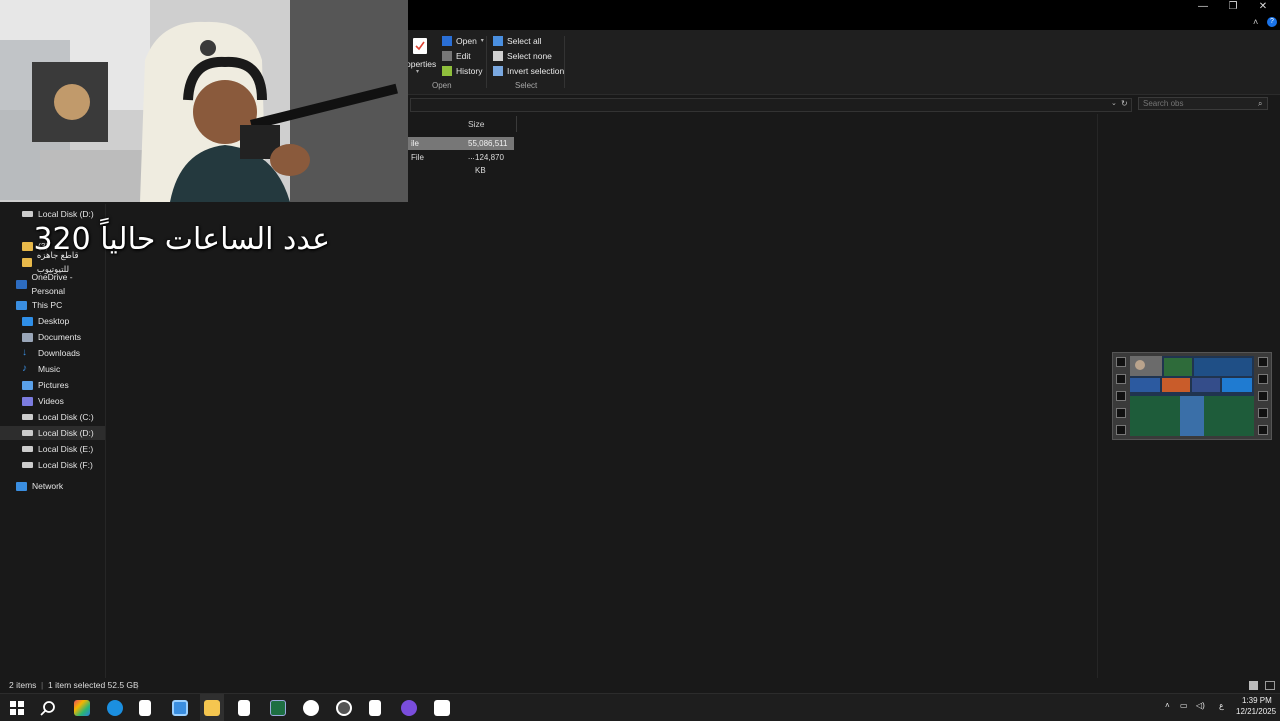  Describe the element at coordinates (1233, 7) in the screenshot. I see `restore-button: ❐` at that location.